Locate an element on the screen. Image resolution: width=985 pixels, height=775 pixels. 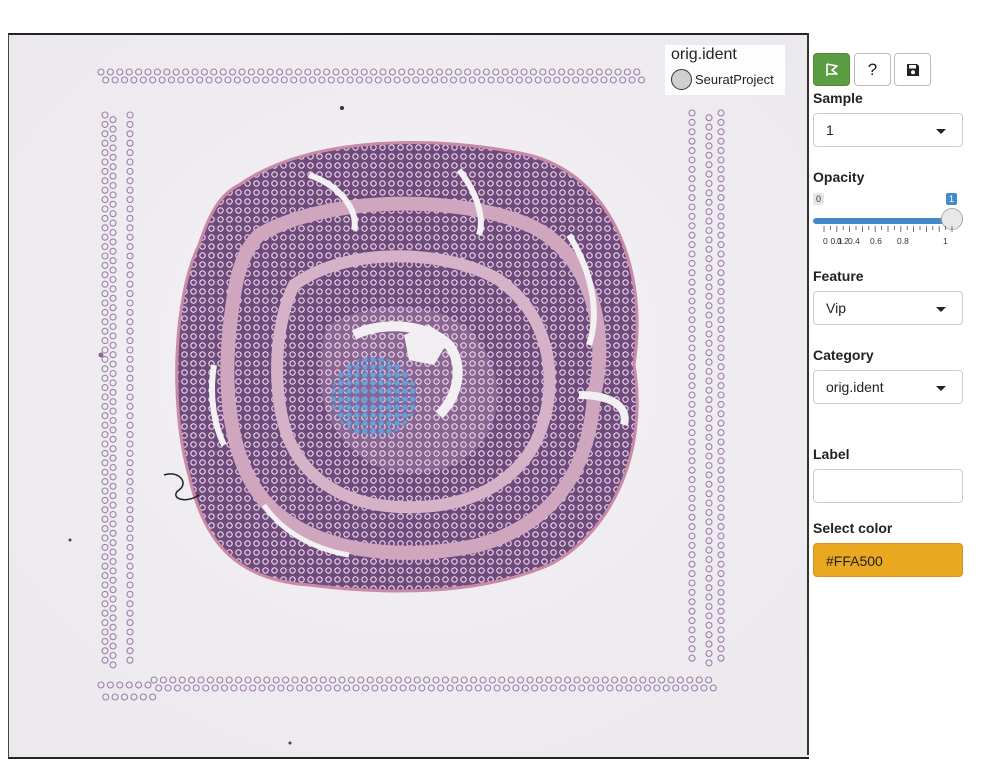
legend-label: SeuratProject is located at coordinates (734, 79).